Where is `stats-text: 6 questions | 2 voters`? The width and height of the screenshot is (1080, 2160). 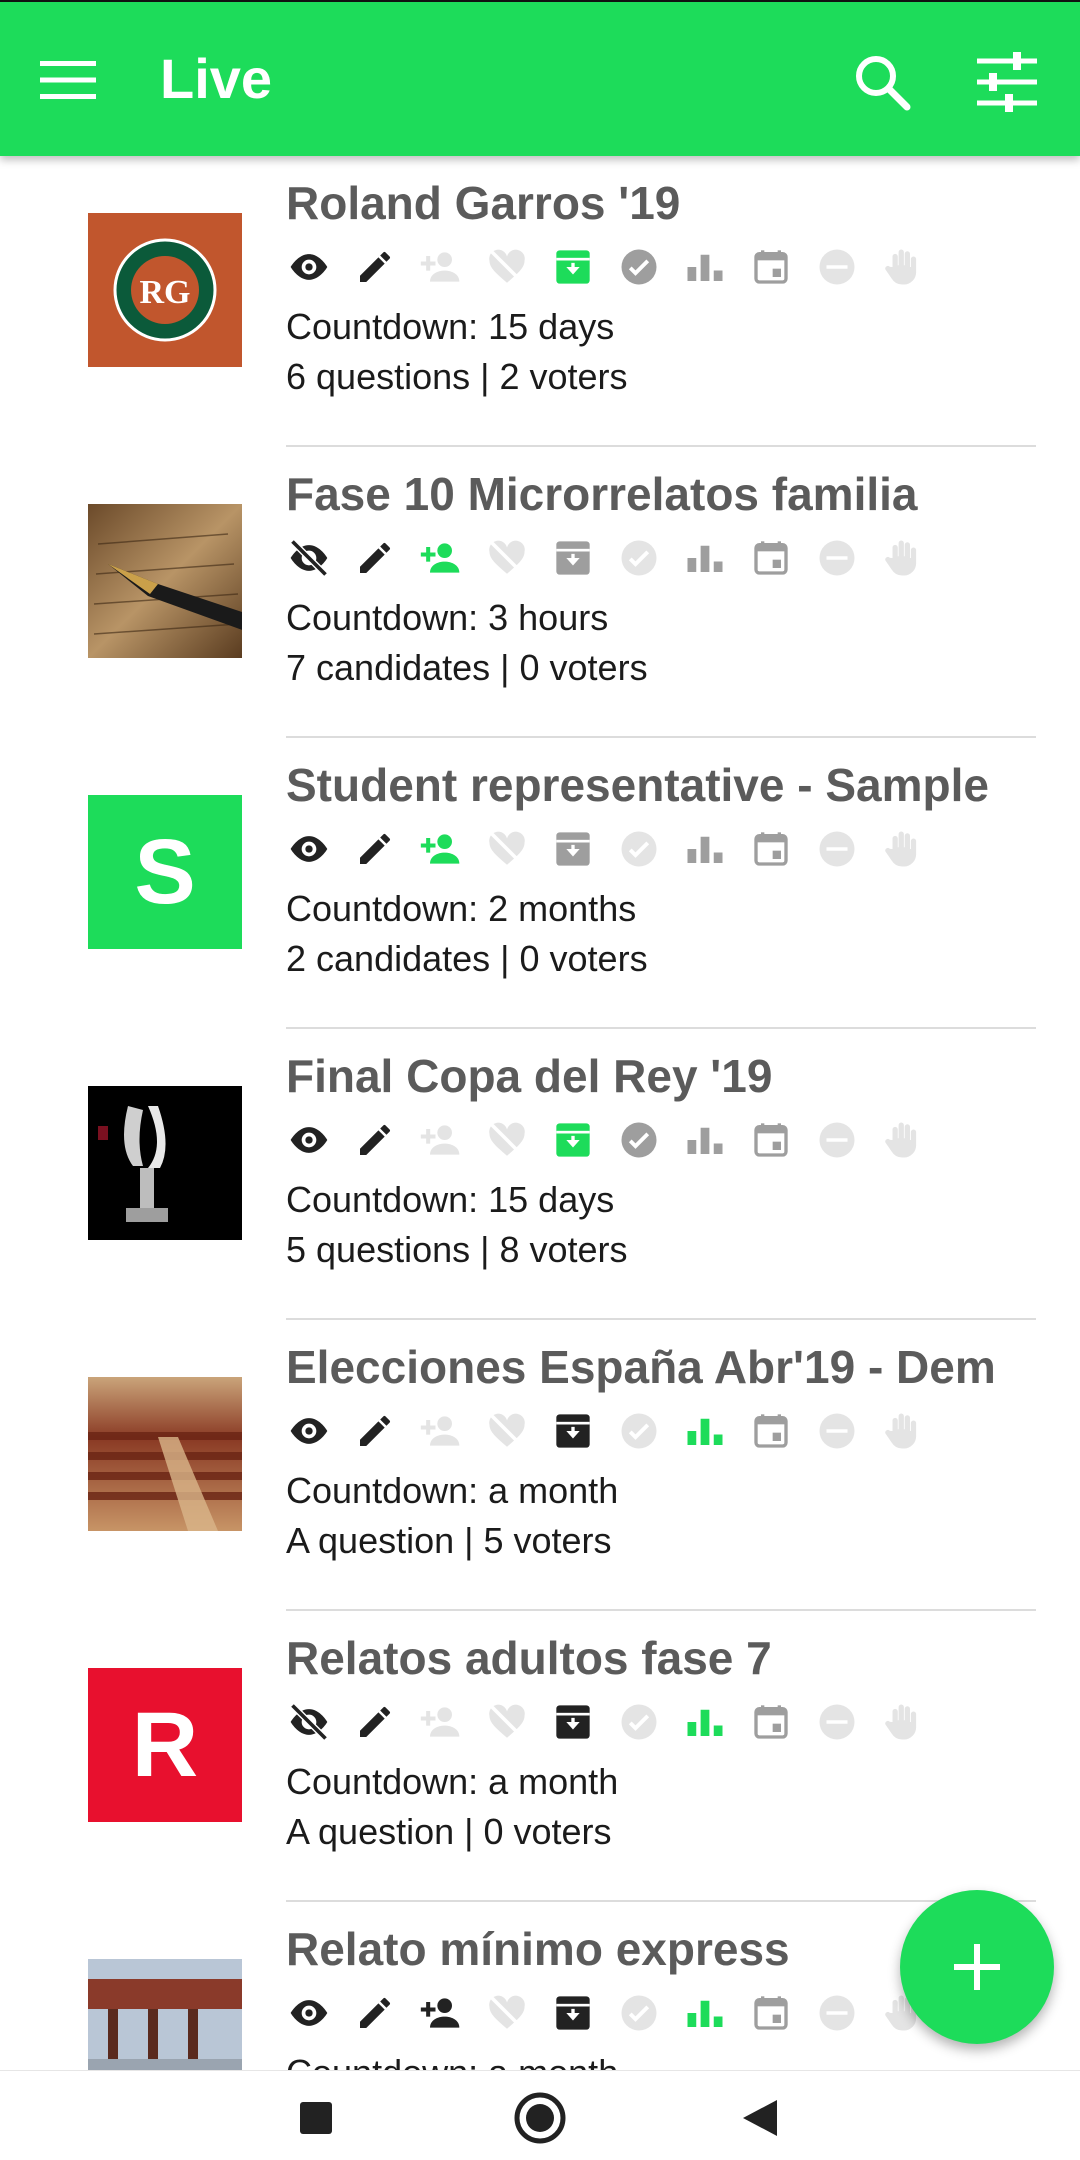
stats-text: 6 questions | 2 voters is located at coordinates (457, 376).